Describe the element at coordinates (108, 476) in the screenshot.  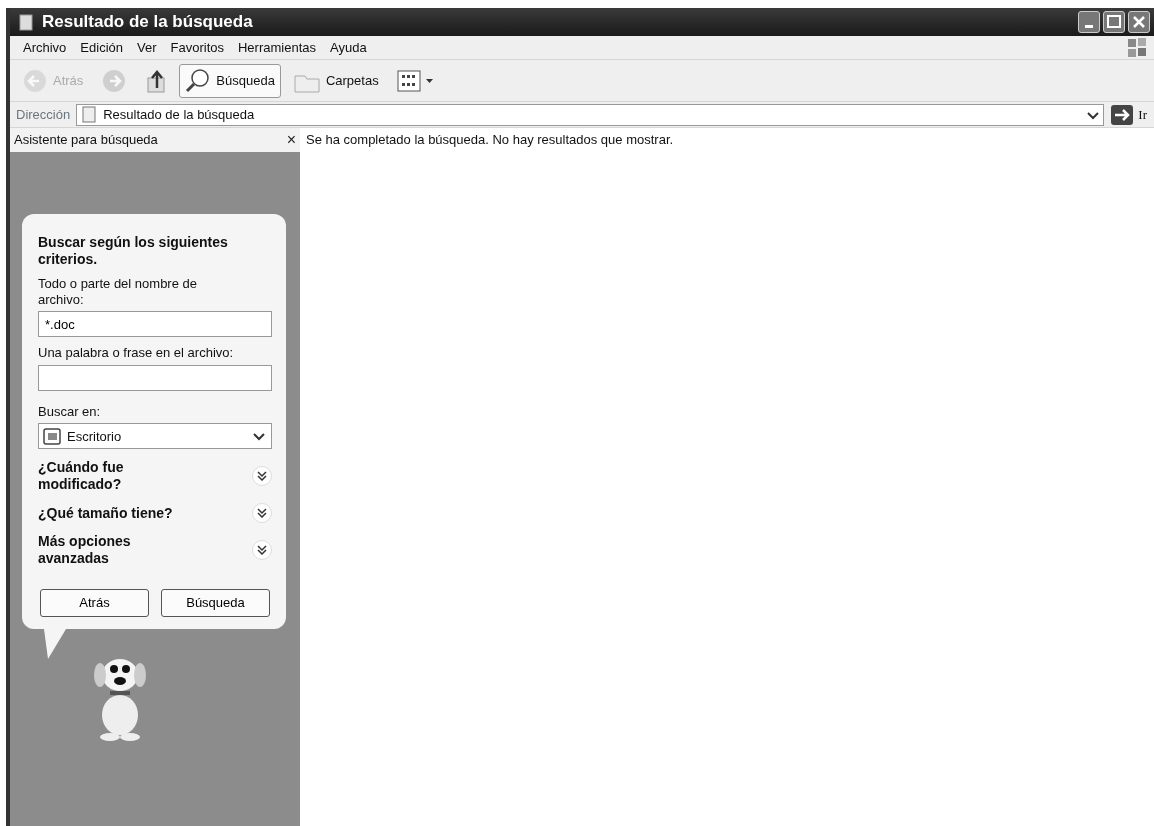
I see `section-toggle: ¿Cuándo fue modificado?` at that location.